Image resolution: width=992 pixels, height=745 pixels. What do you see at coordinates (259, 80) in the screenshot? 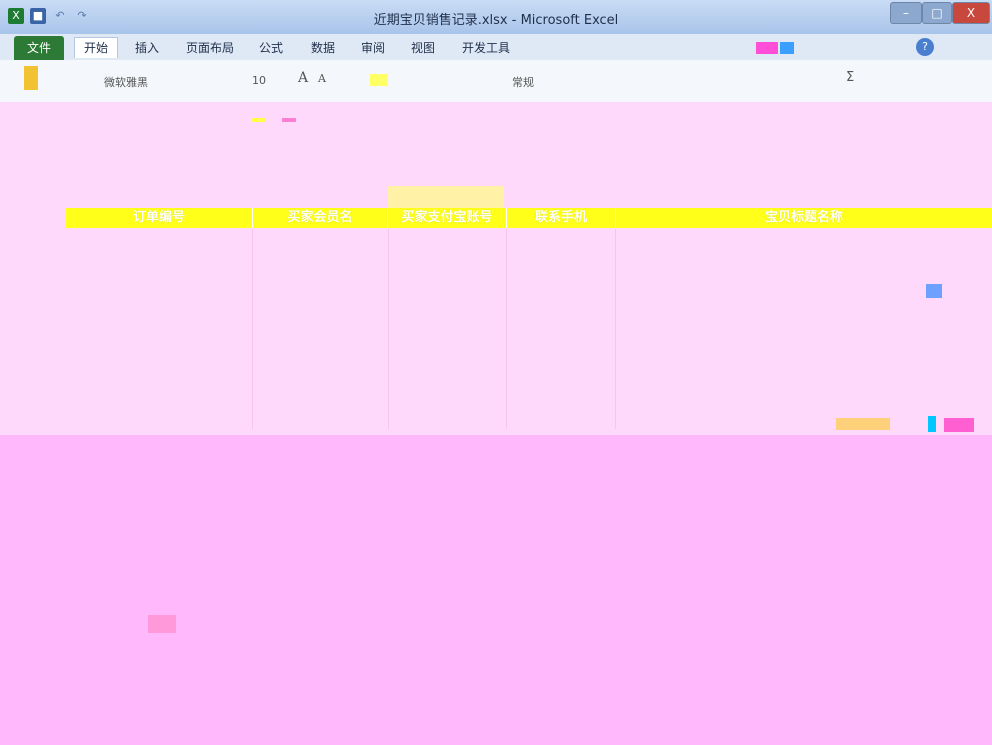
I see `font-size-box: 10` at bounding box center [259, 80].